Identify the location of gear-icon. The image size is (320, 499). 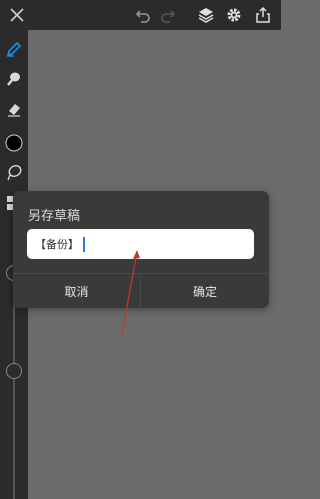
(234, 15).